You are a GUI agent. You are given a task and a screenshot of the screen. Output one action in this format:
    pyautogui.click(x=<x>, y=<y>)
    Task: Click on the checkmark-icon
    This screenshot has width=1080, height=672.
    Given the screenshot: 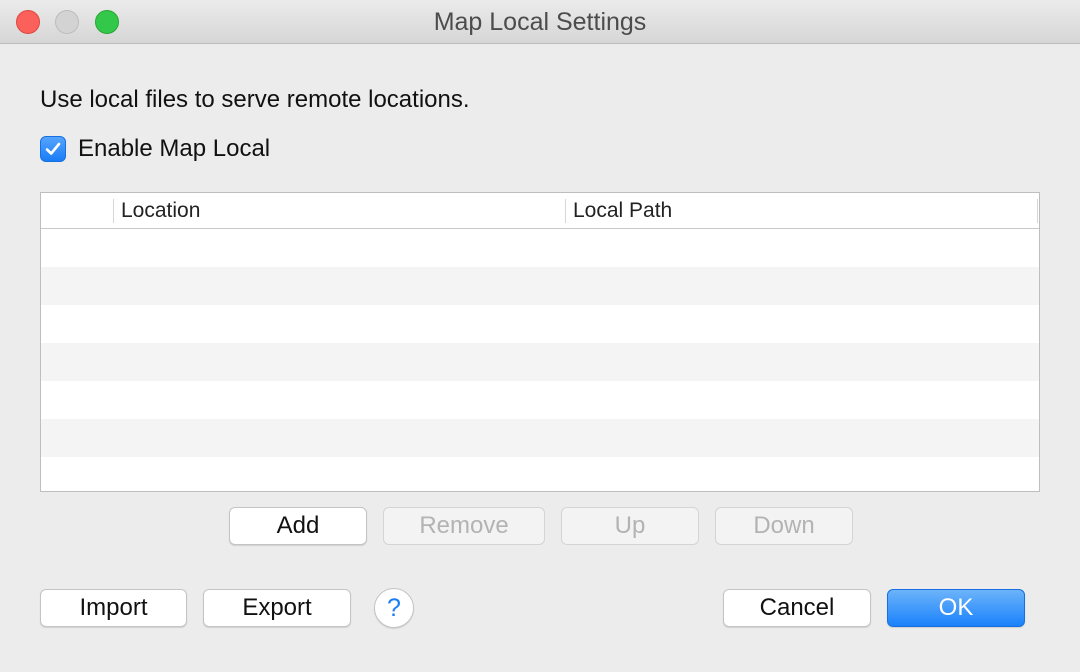 What is the action you would take?
    pyautogui.click(x=53, y=148)
    